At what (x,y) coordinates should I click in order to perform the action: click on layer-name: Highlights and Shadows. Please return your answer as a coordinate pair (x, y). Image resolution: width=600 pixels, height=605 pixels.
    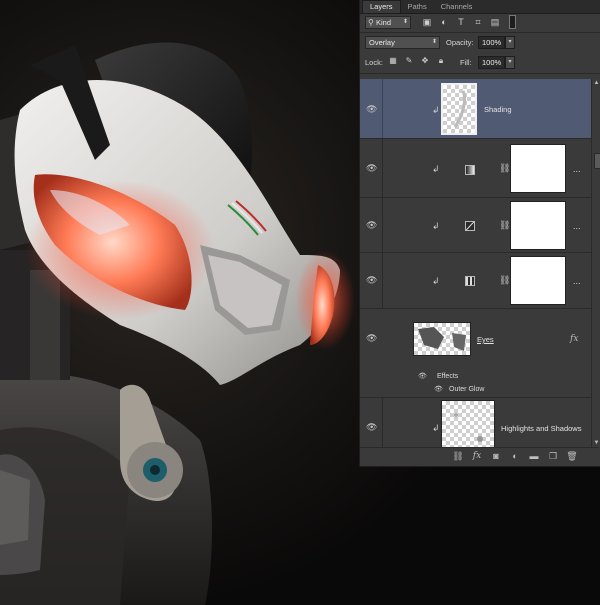
    Looking at the image, I should click on (541, 428).